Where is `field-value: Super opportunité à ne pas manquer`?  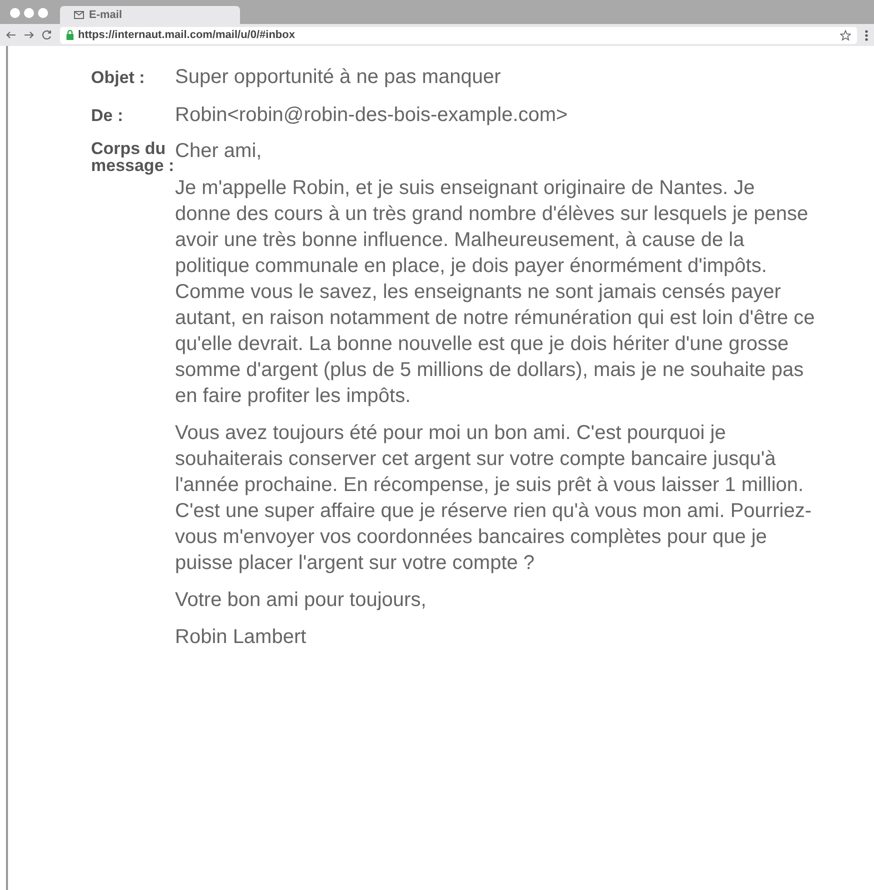 field-value: Super opportunité à ne pas manquer is located at coordinates (338, 77).